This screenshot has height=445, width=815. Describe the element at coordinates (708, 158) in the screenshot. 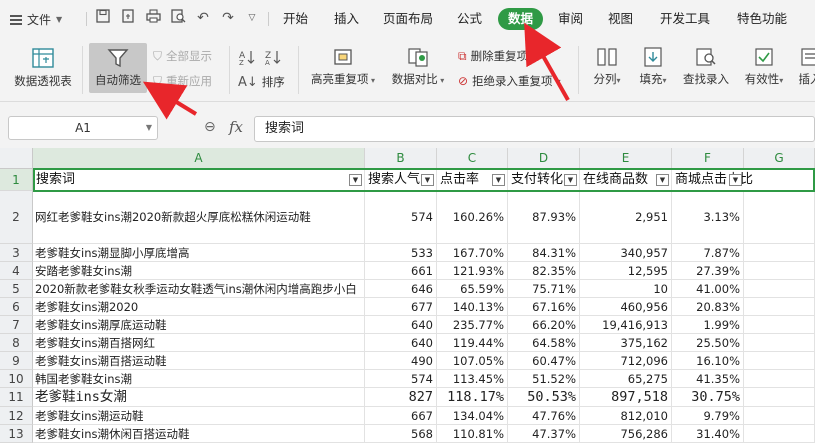

I see `column-header-f: F` at that location.